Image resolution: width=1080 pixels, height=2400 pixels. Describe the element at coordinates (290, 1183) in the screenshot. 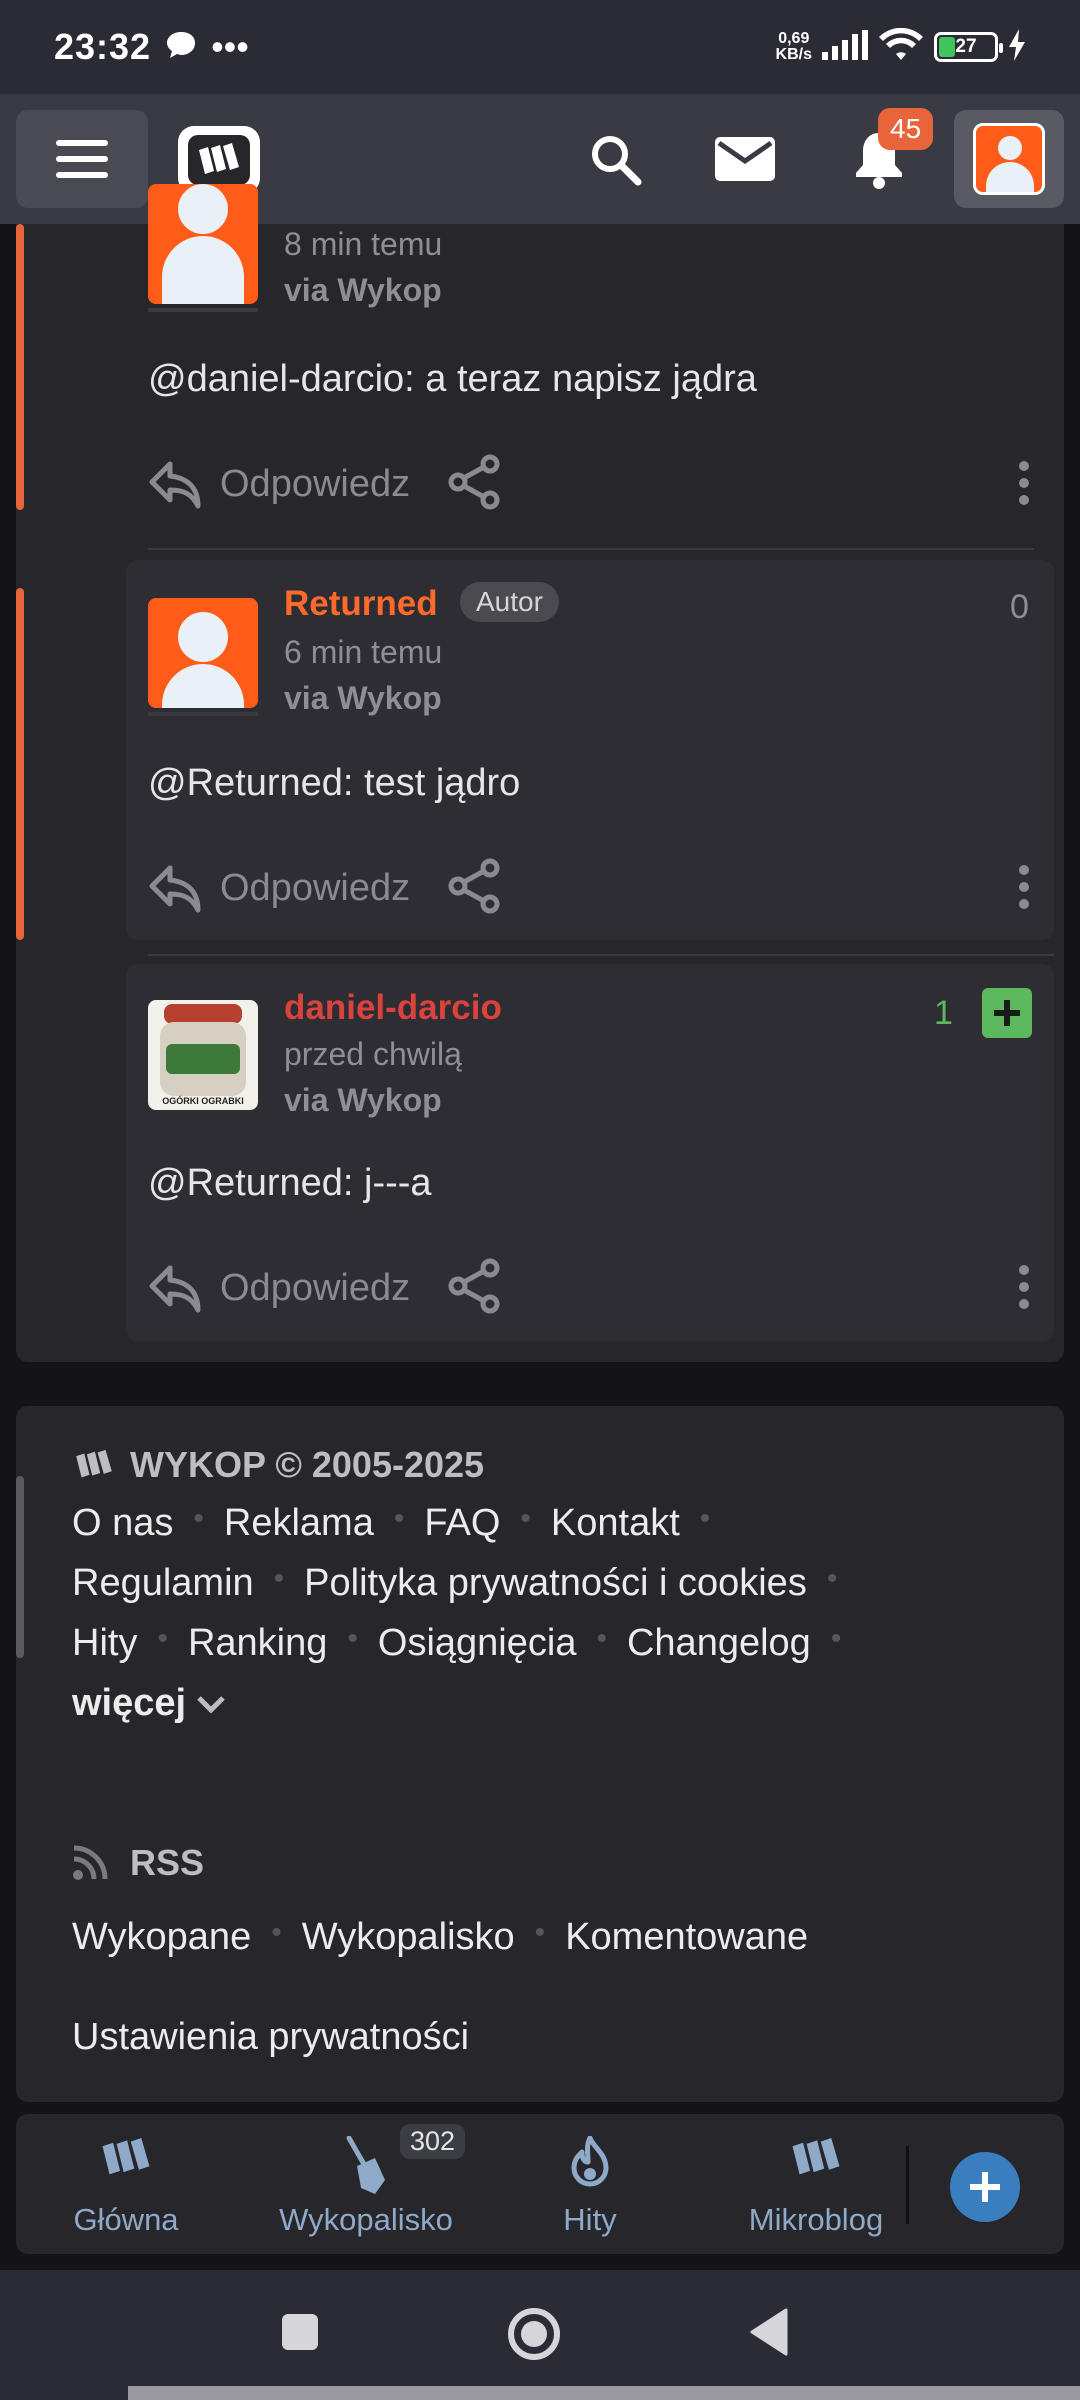

I see `comment-text: @Returned: j---a` at that location.